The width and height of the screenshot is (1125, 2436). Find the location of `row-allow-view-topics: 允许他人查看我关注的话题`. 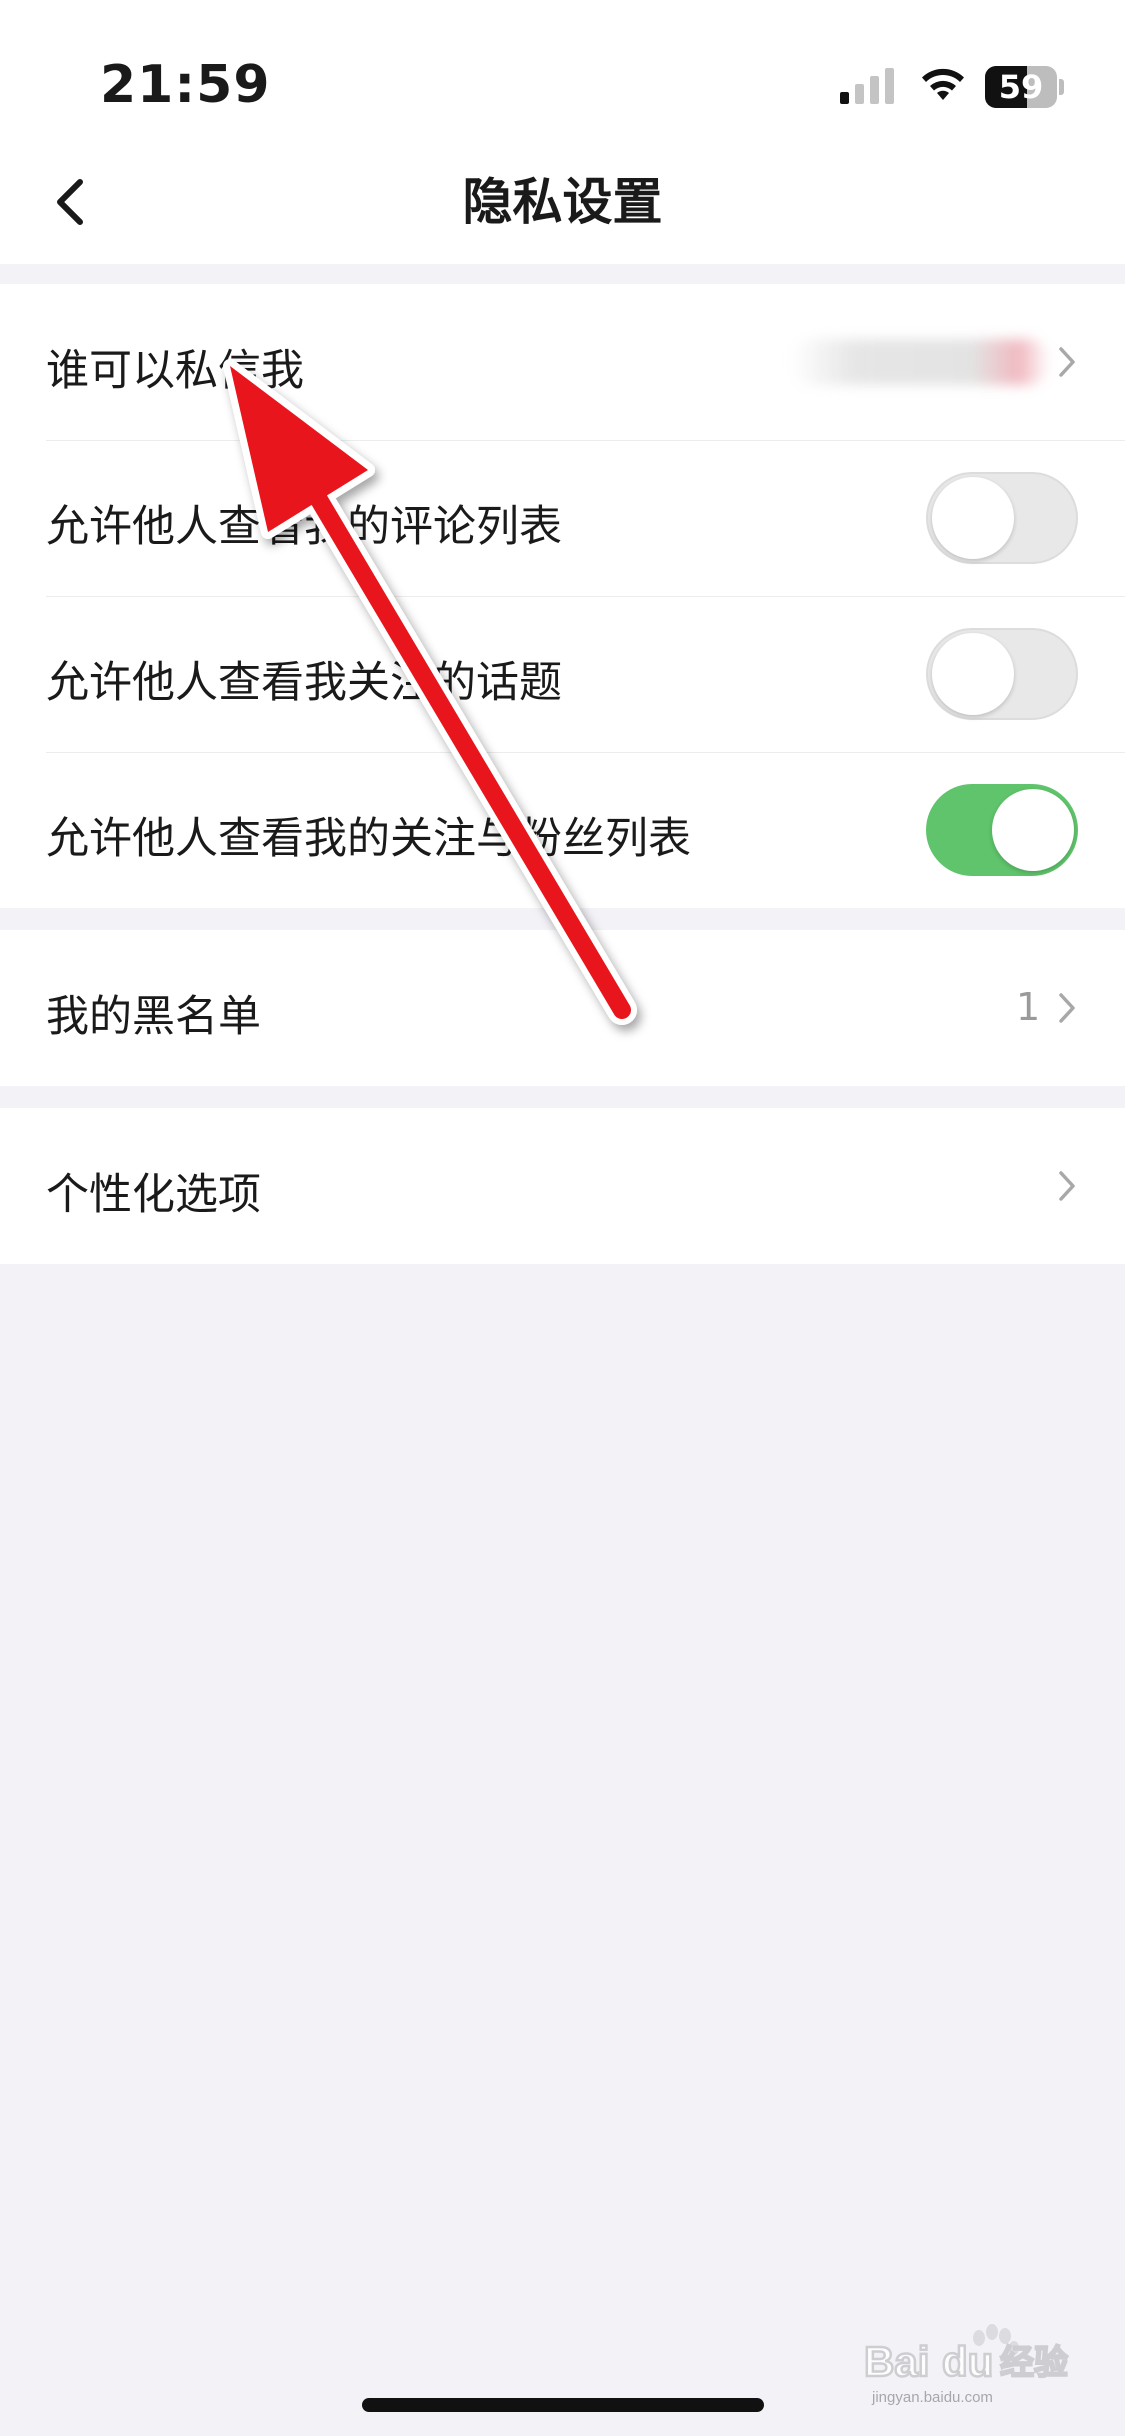

row-allow-view-topics: 允许他人查看我关注的话题 is located at coordinates (562, 674).